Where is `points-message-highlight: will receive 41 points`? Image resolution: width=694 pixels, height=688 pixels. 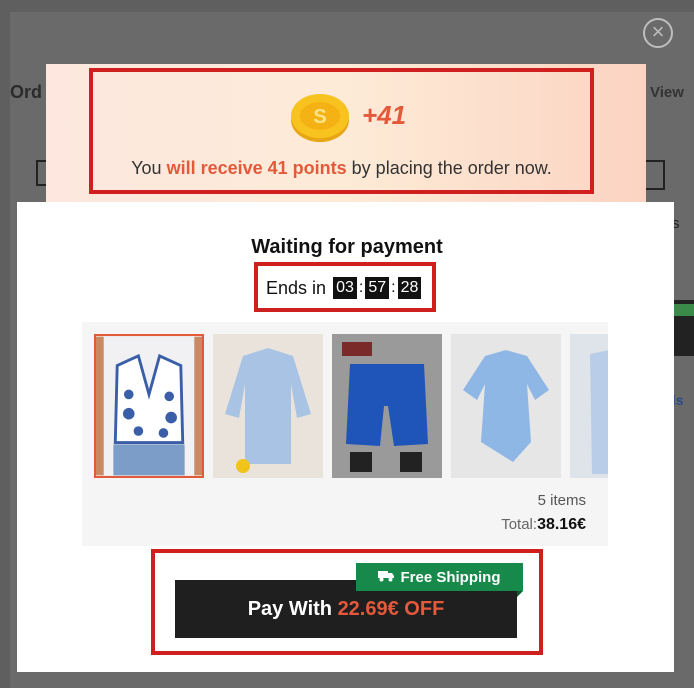
points-message-highlight: will receive 41 points is located at coordinates (256, 168).